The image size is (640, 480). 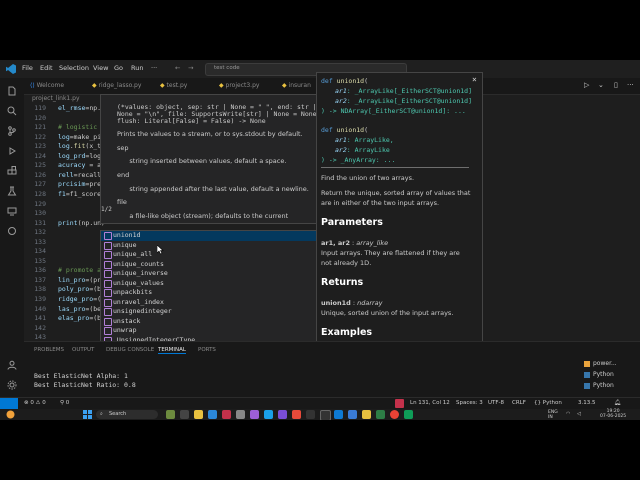 What do you see at coordinates (40, 203) in the screenshot?
I see `line-number: 129` at bounding box center [40, 203].